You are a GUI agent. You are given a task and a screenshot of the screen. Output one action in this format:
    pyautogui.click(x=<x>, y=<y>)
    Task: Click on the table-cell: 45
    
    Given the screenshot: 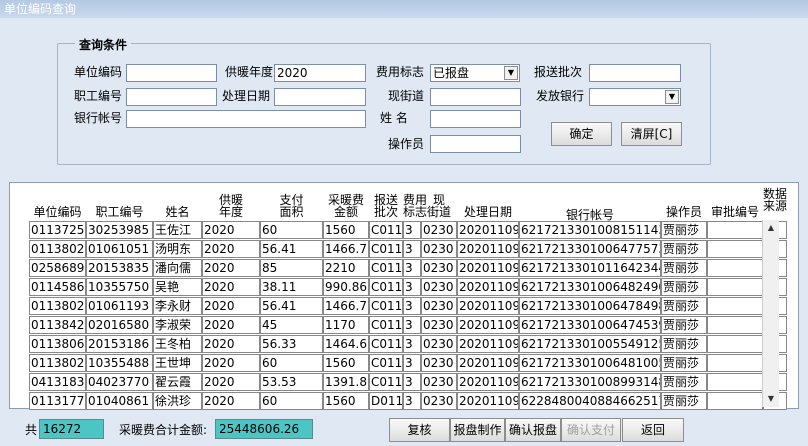 What is the action you would take?
    pyautogui.click(x=291, y=325)
    